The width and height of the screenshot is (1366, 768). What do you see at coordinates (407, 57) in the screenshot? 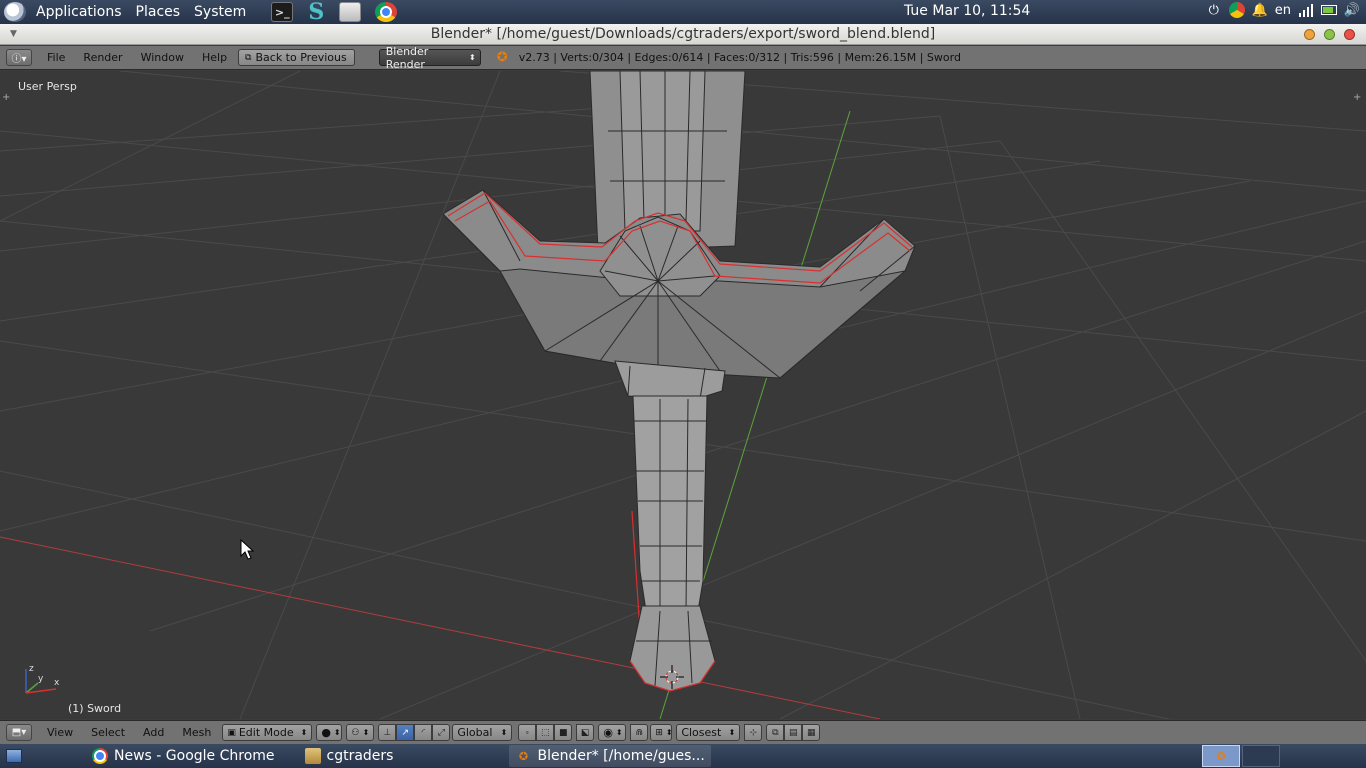
I see `render-engine-value: Blender Render` at bounding box center [407, 57].